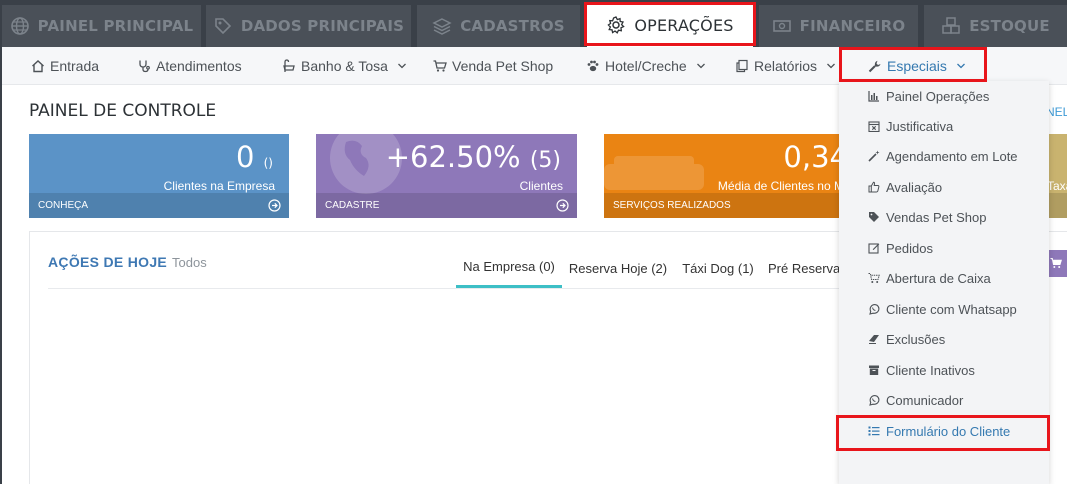 The image size is (1067, 484). Describe the element at coordinates (127, 262) in the screenshot. I see `actions-title: AÇÕES DE HOJE Todos` at that location.